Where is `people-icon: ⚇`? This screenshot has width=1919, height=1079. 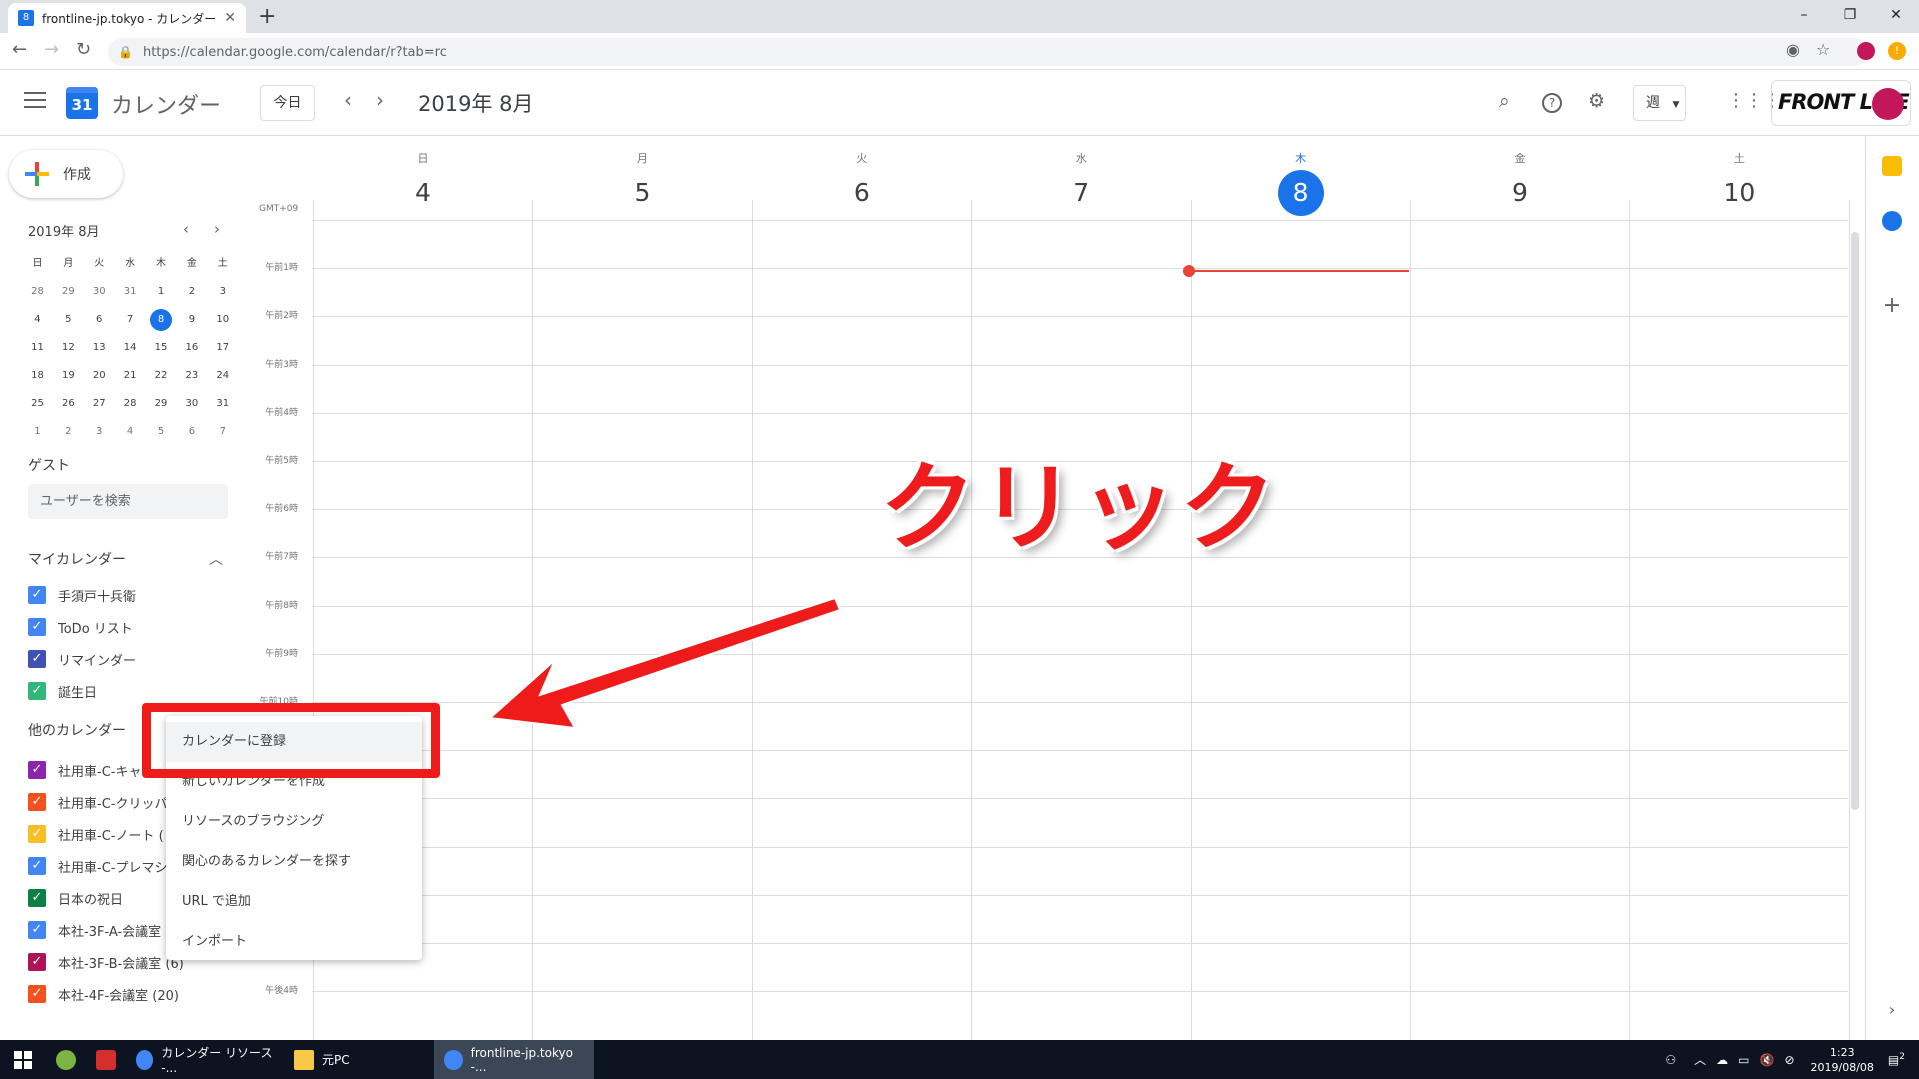
people-icon: ⚇ is located at coordinates (1670, 1060).